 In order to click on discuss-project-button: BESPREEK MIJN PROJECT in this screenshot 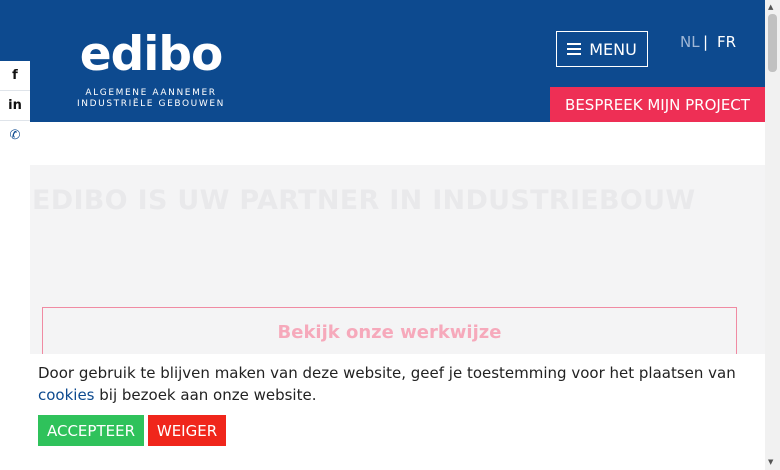, I will do `click(657, 104)`.